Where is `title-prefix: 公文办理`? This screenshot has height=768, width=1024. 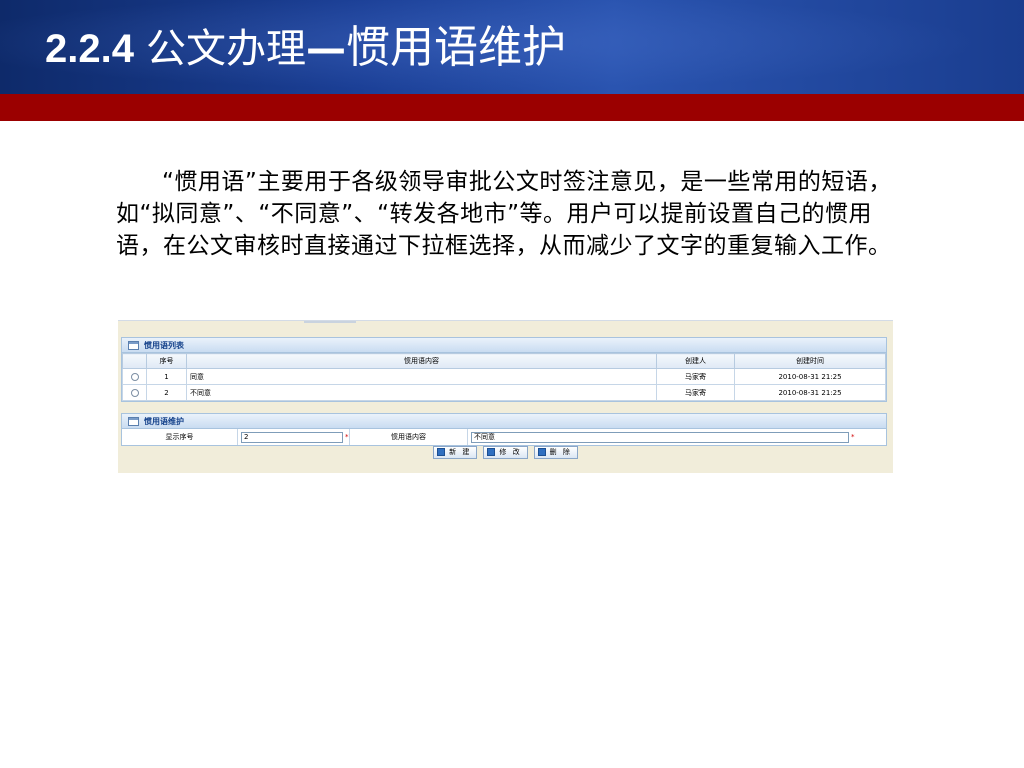 title-prefix: 公文办理 is located at coordinates (225, 49).